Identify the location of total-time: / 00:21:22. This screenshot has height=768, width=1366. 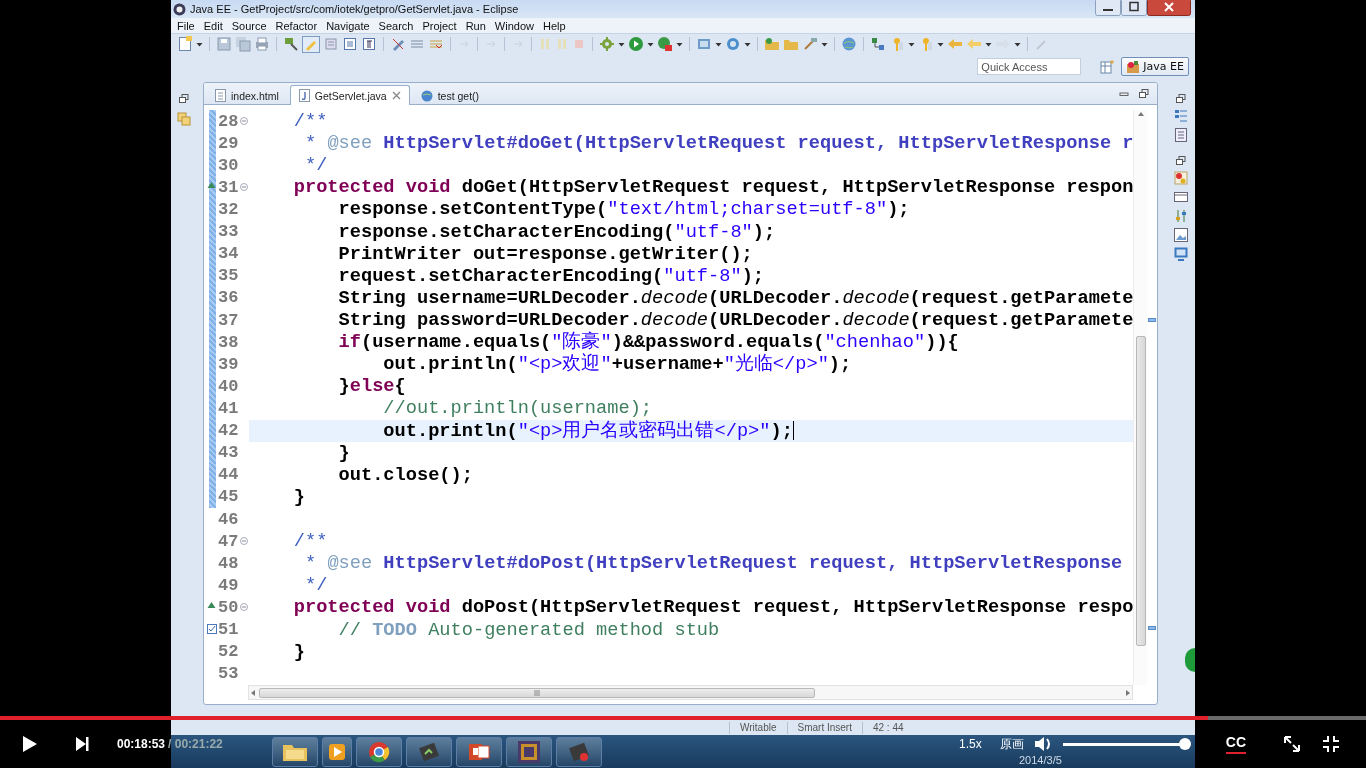
(195, 744).